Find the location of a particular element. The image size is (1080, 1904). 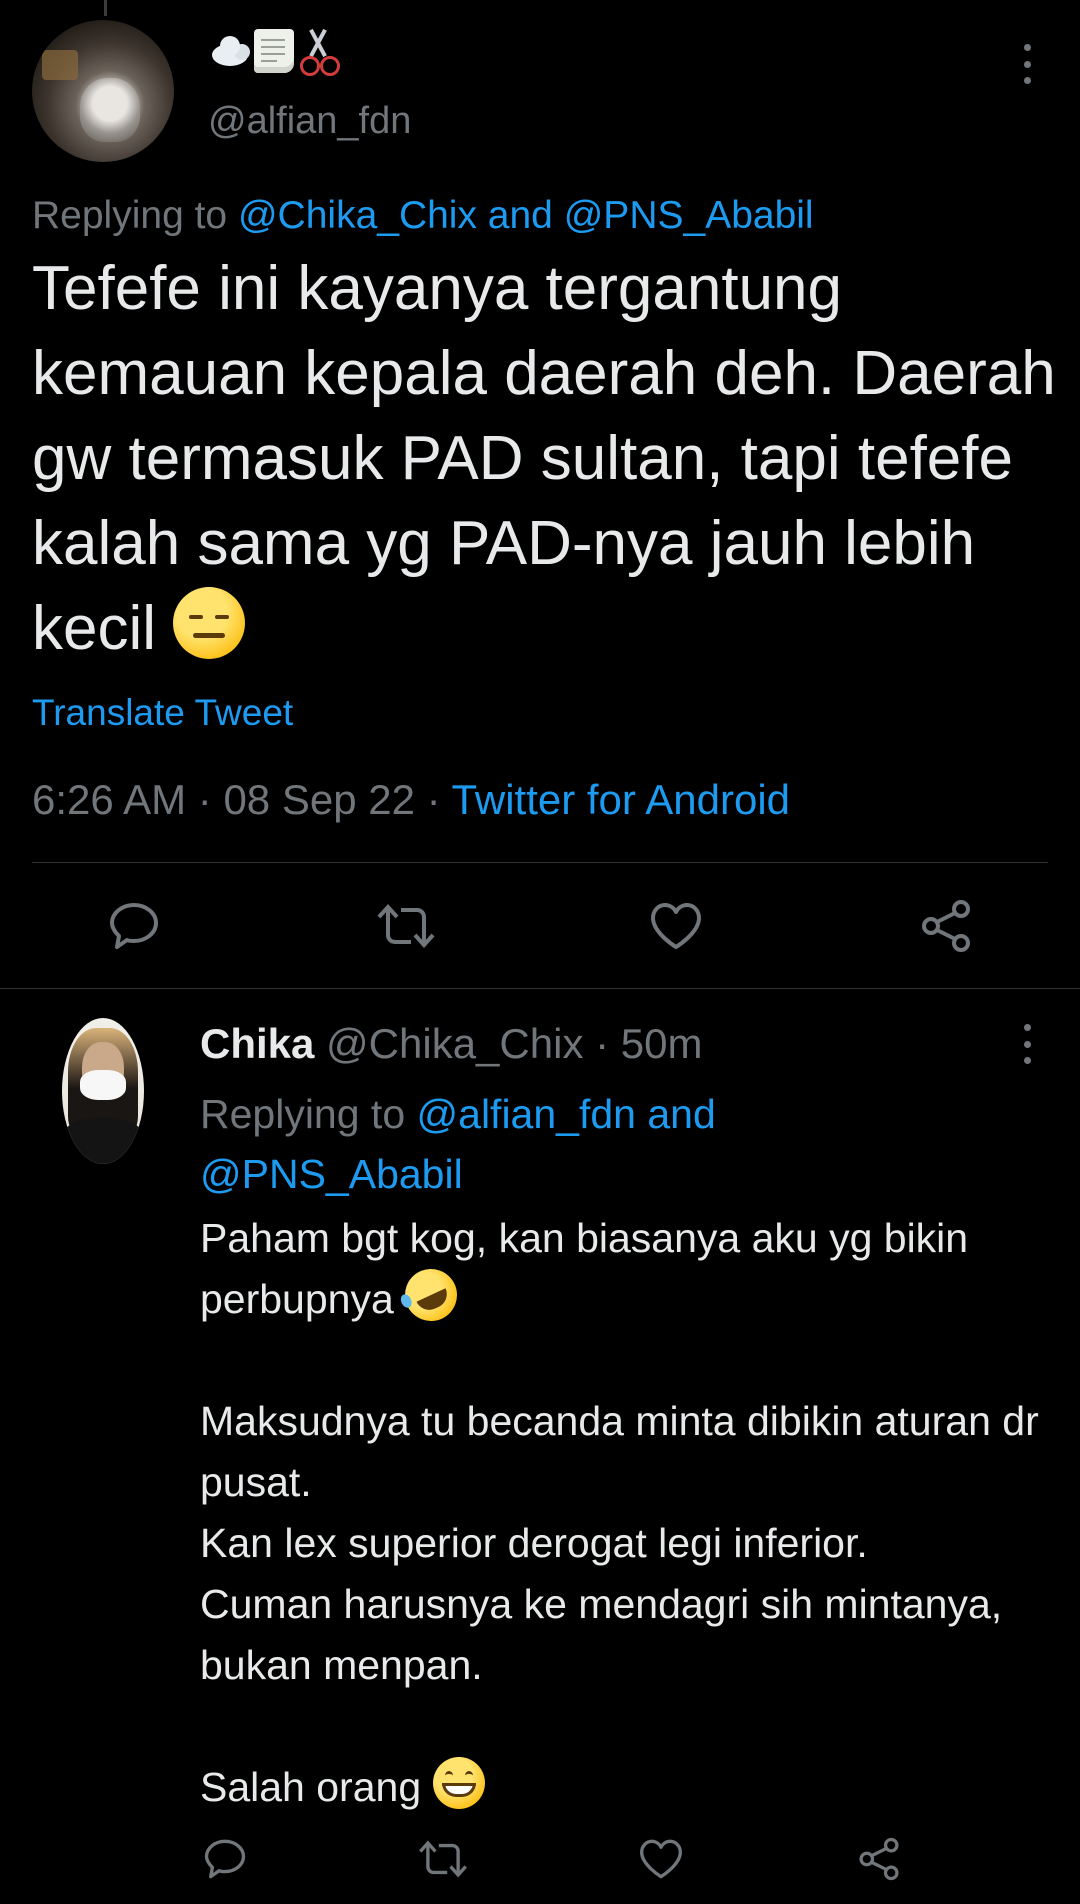

user-handle: @alfian_fdn is located at coordinates (309, 121).